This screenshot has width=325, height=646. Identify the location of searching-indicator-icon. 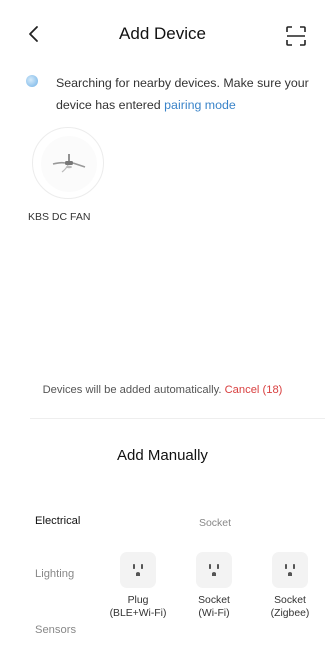
(32, 81).